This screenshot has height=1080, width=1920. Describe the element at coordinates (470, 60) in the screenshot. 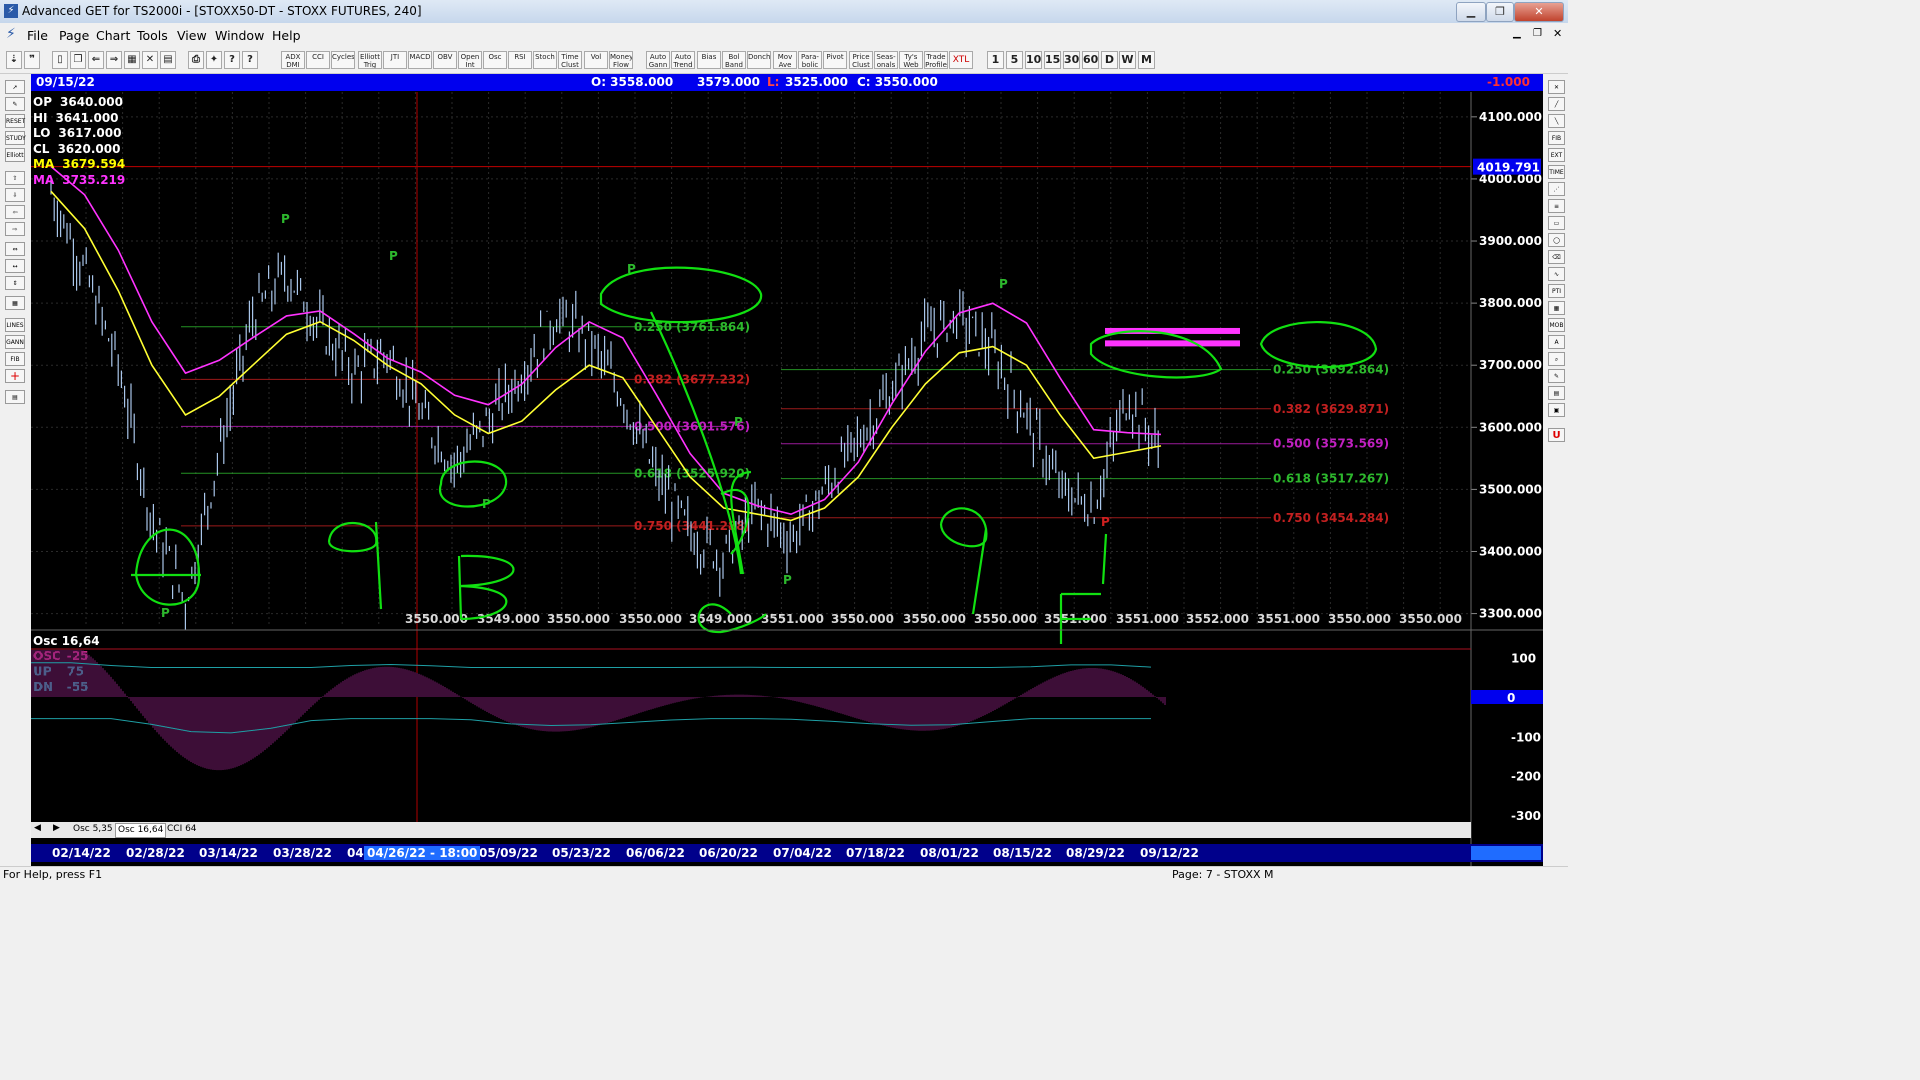

I see `study-button-open-int: Open Int` at that location.